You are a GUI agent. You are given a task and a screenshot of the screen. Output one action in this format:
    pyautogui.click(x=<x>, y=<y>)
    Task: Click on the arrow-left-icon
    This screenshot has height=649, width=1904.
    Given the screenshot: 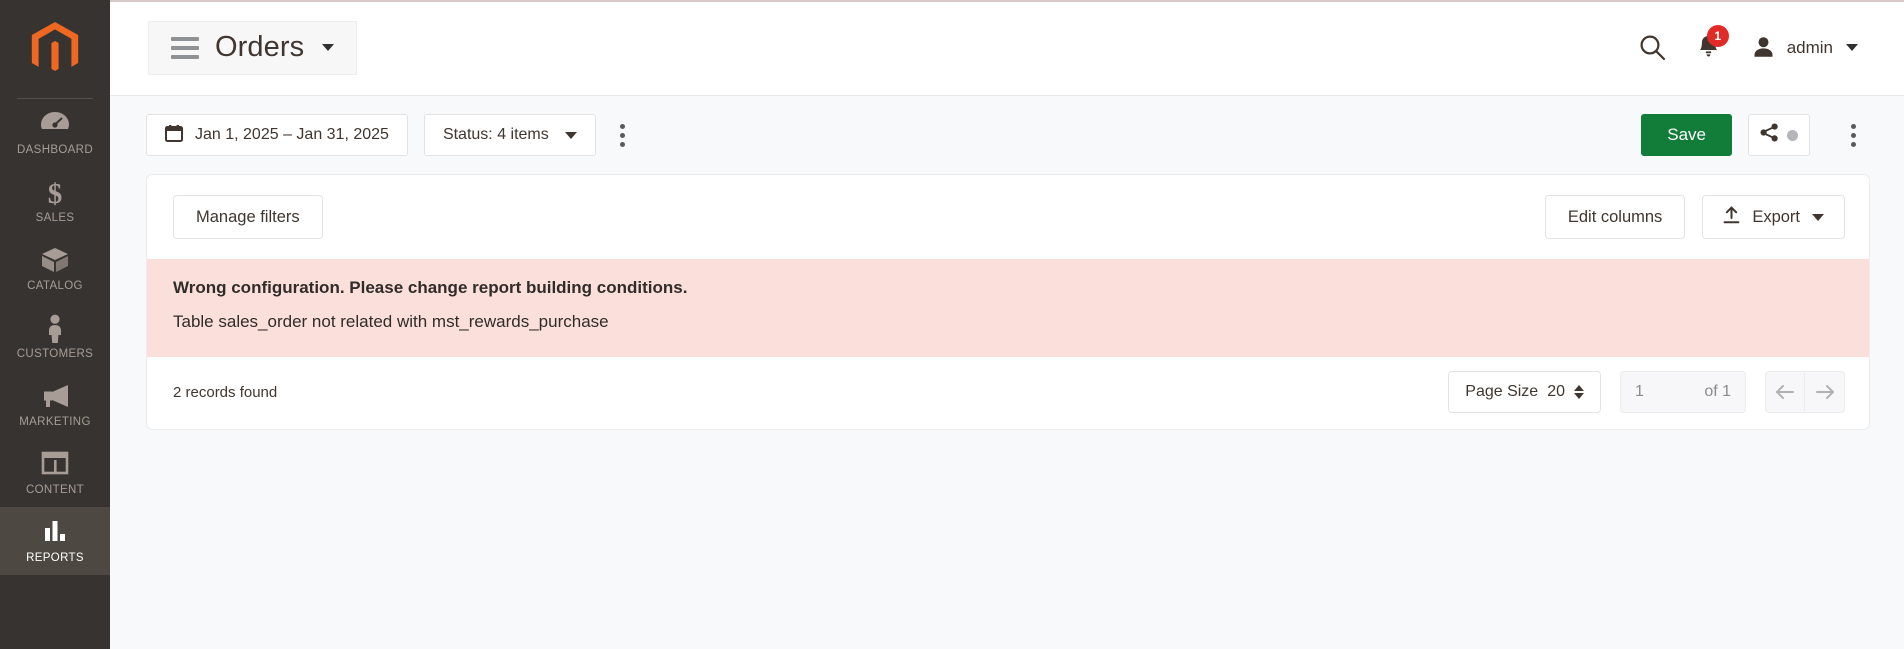 What is the action you would take?
    pyautogui.click(x=1785, y=392)
    